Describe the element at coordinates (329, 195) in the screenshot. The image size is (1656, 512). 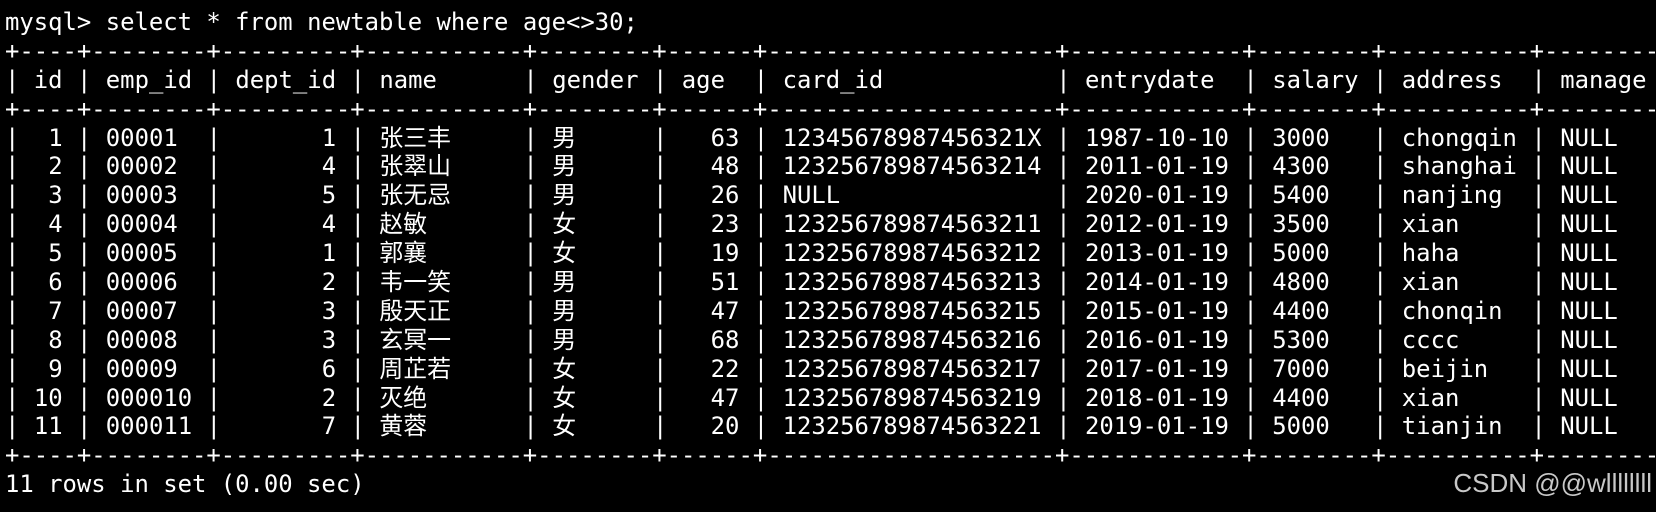
I see `cell-dept-id: 5` at that location.